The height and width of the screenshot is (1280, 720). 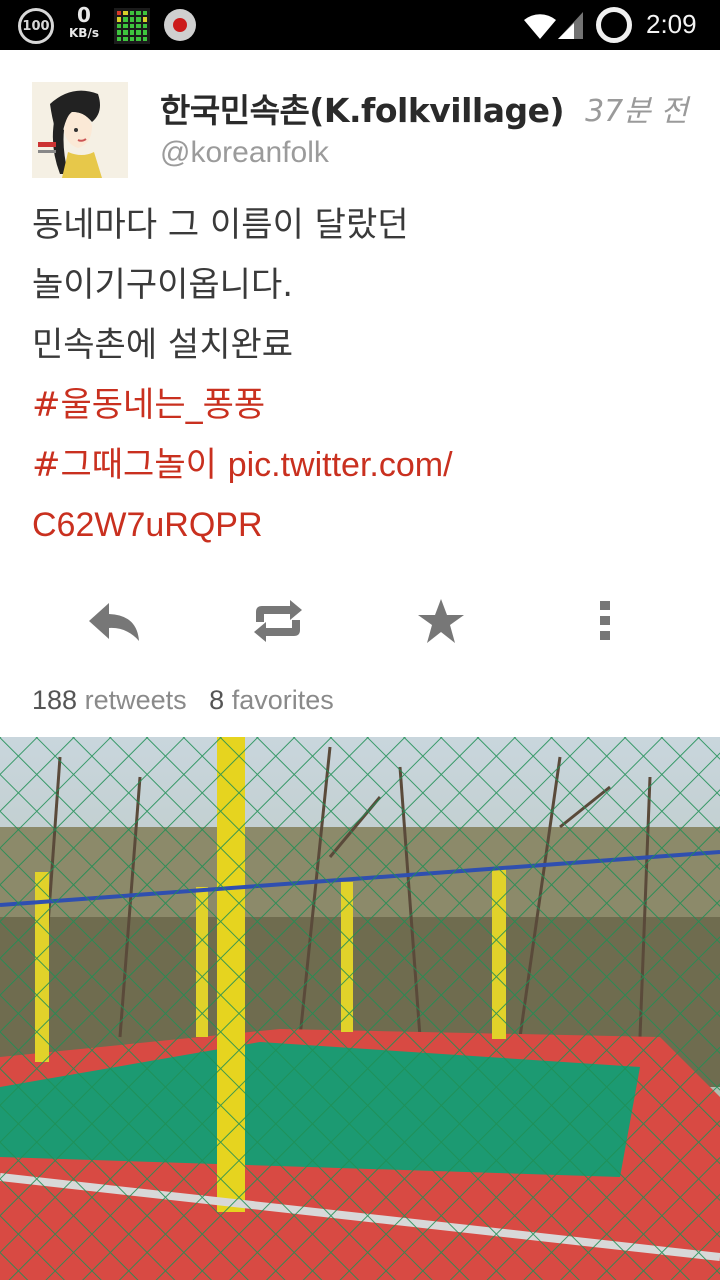 I want to click on network-speed-value: 0, so click(x=84, y=15).